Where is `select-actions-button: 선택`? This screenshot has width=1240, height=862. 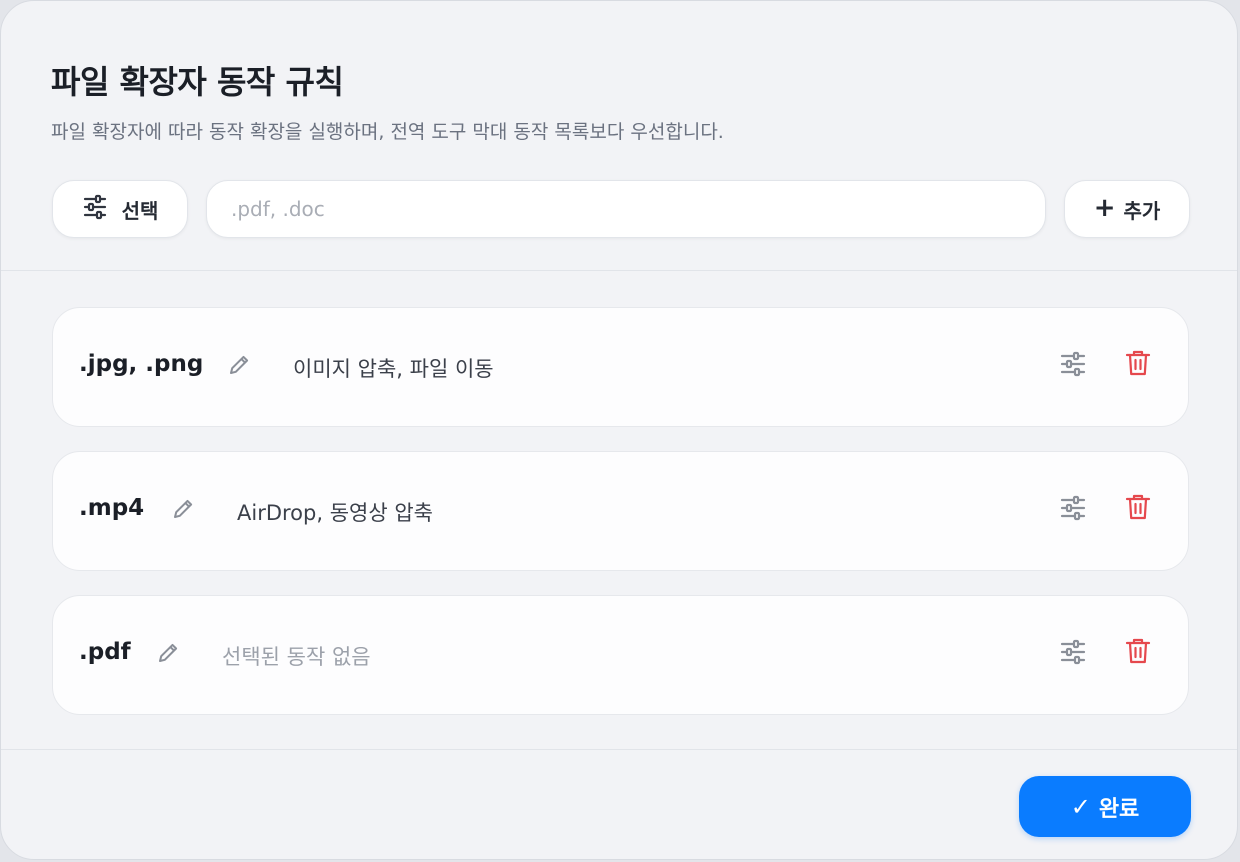
select-actions-button: 선택 is located at coordinates (120, 209).